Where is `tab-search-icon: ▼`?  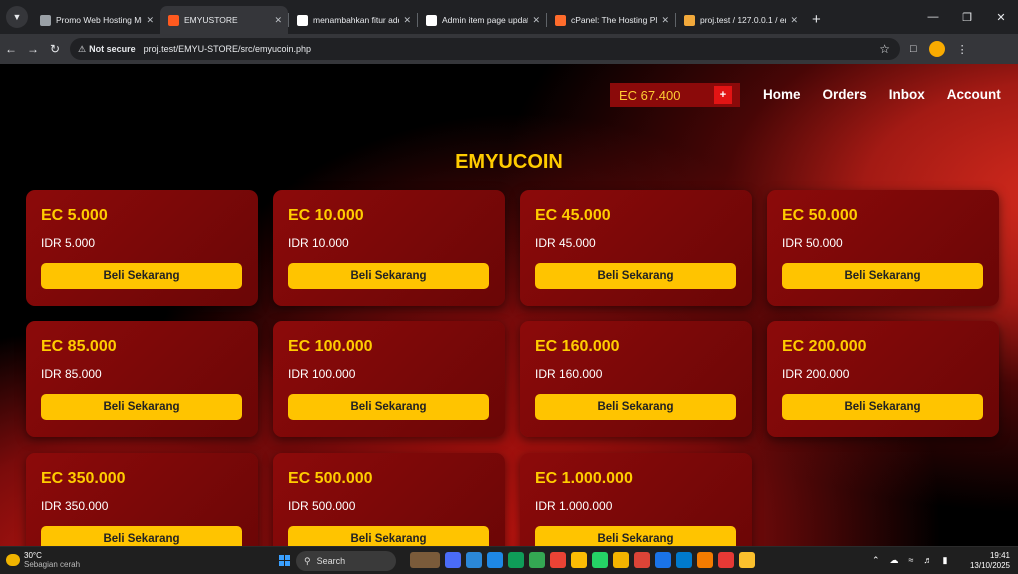 tab-search-icon: ▼ is located at coordinates (17, 17).